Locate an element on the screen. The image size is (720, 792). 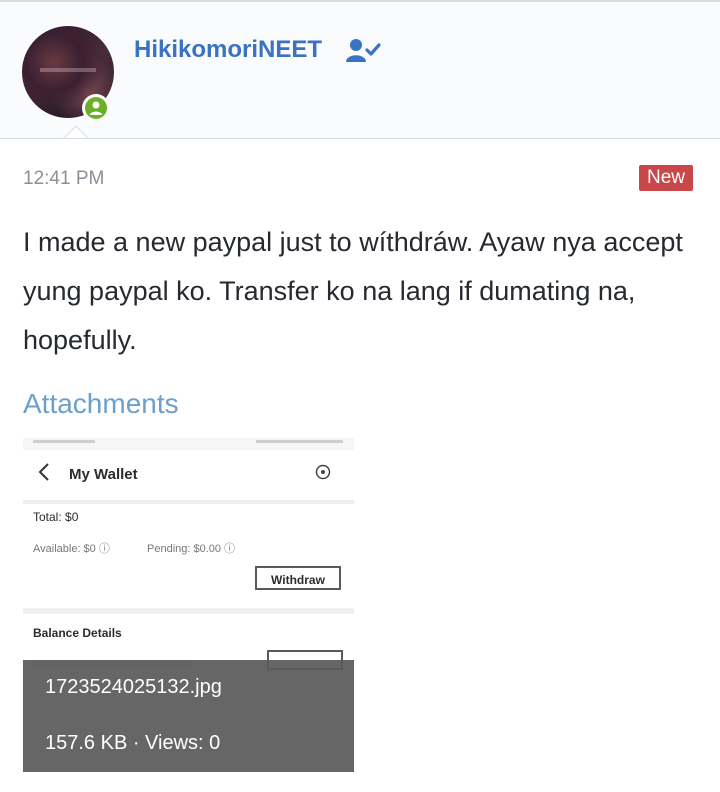
thumbnail-title: My Wallet is located at coordinates (103, 474).